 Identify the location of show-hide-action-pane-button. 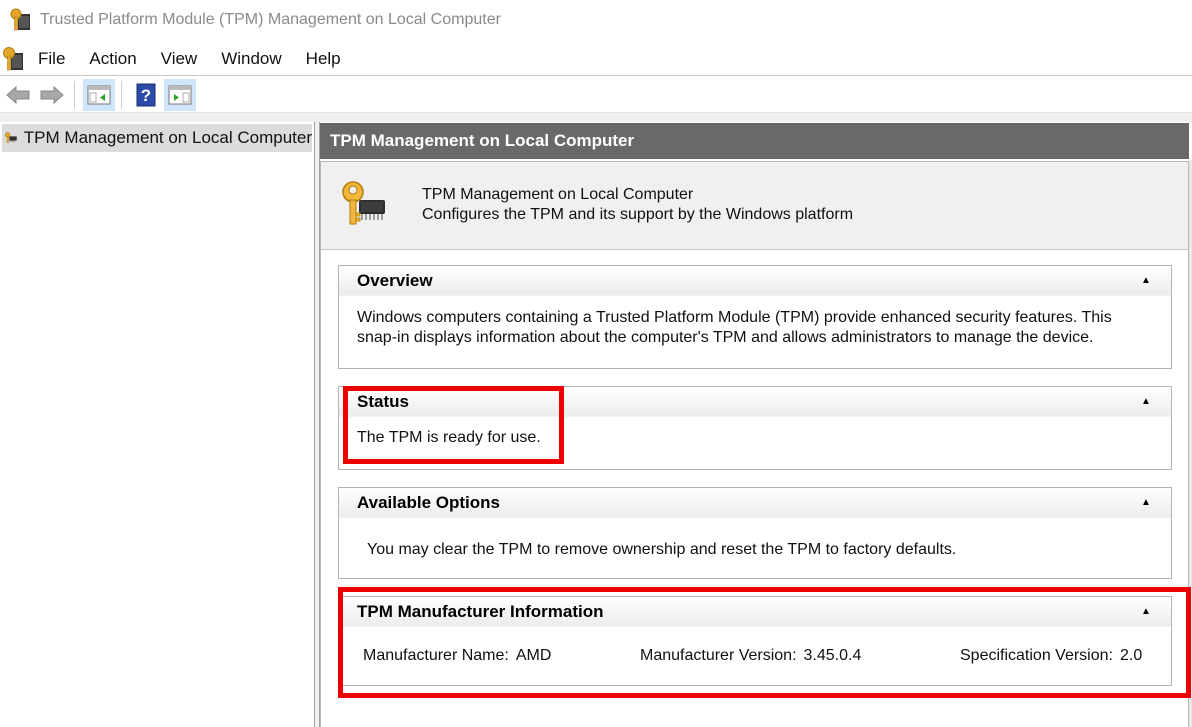
(180, 94).